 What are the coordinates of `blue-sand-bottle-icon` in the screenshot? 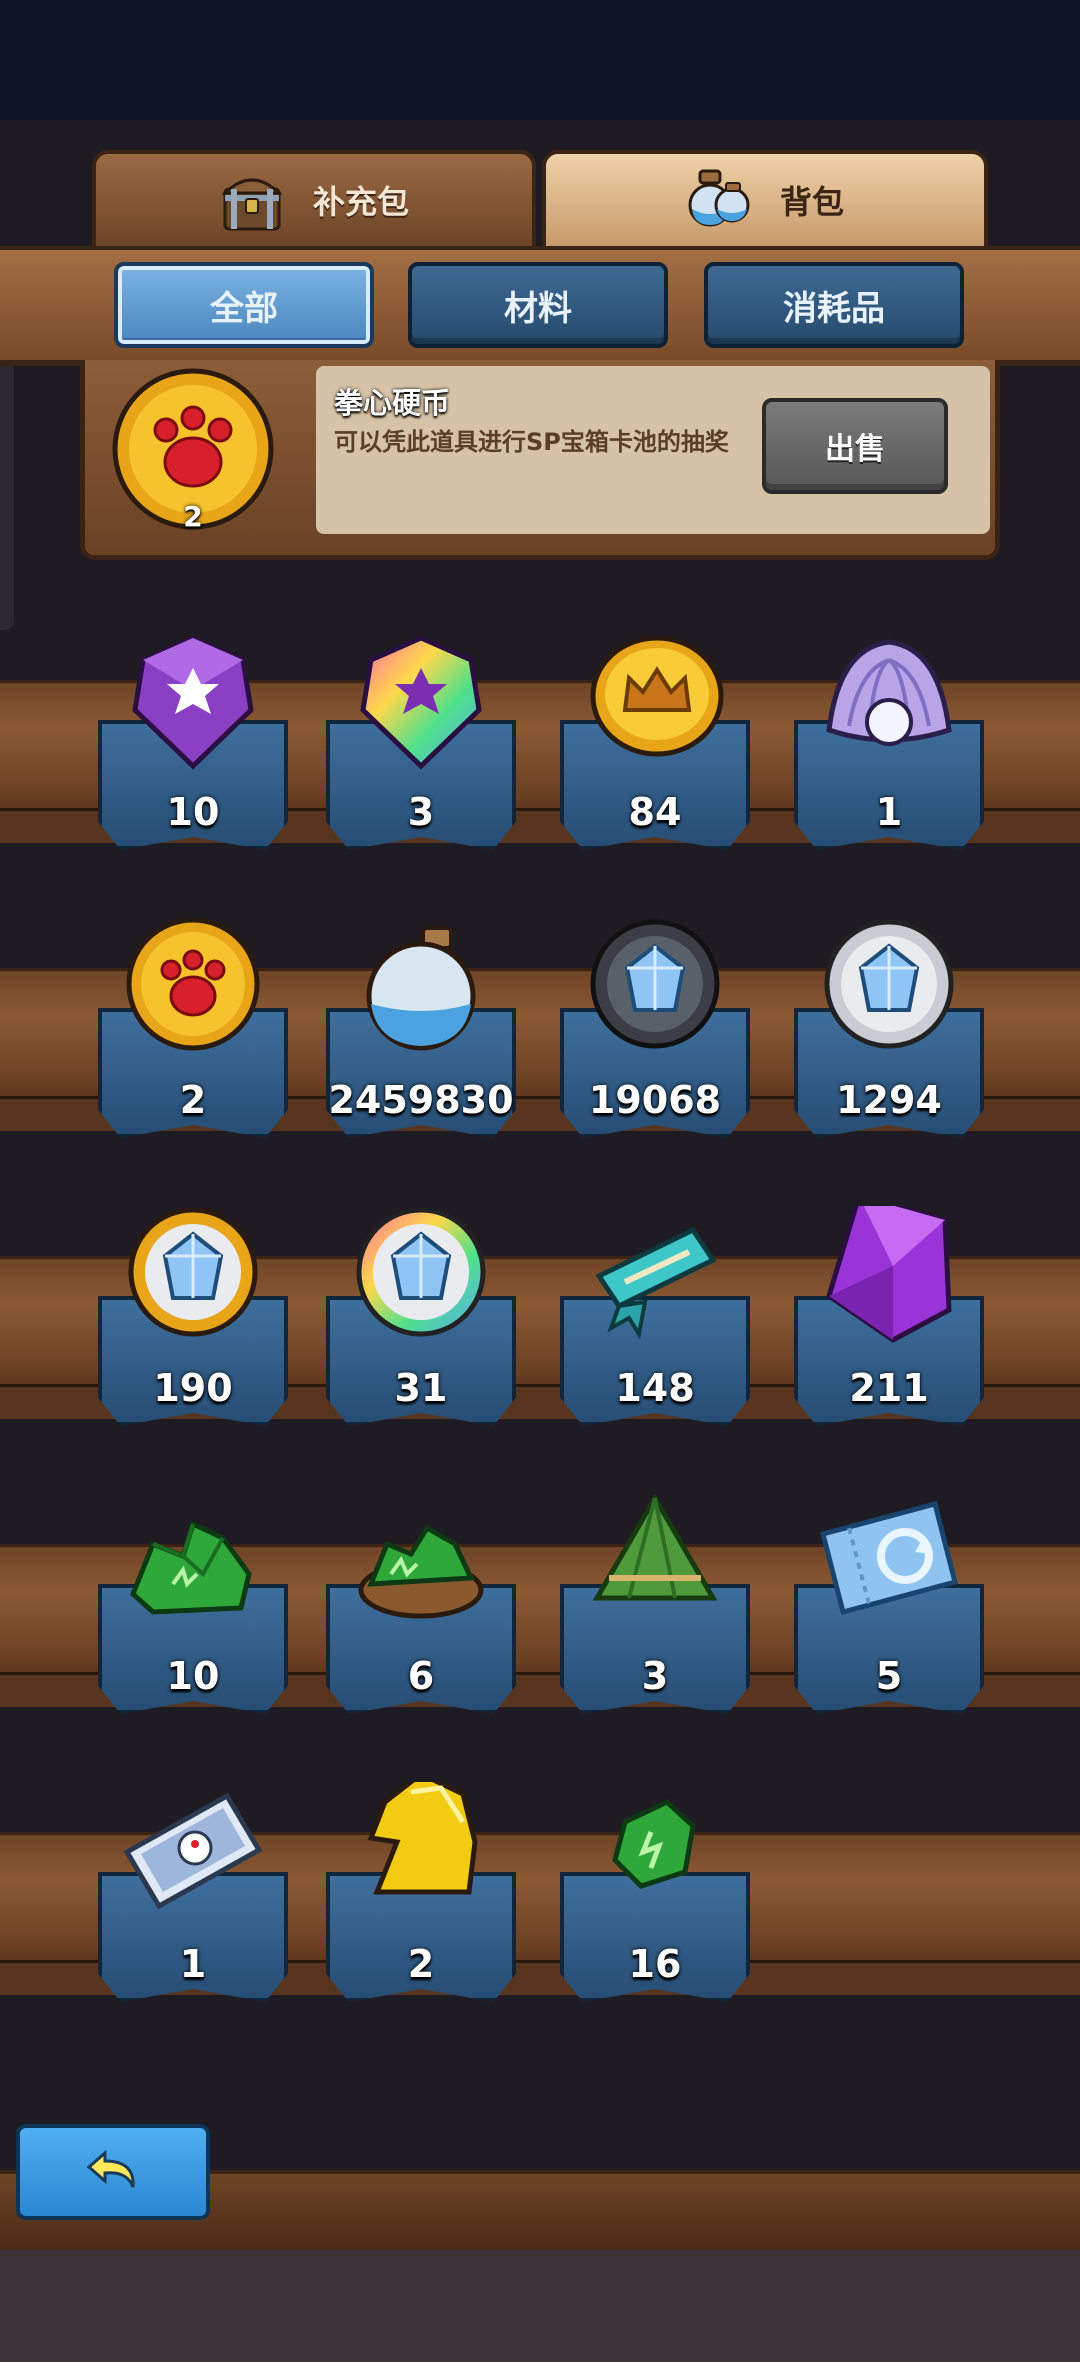 It's located at (421, 988).